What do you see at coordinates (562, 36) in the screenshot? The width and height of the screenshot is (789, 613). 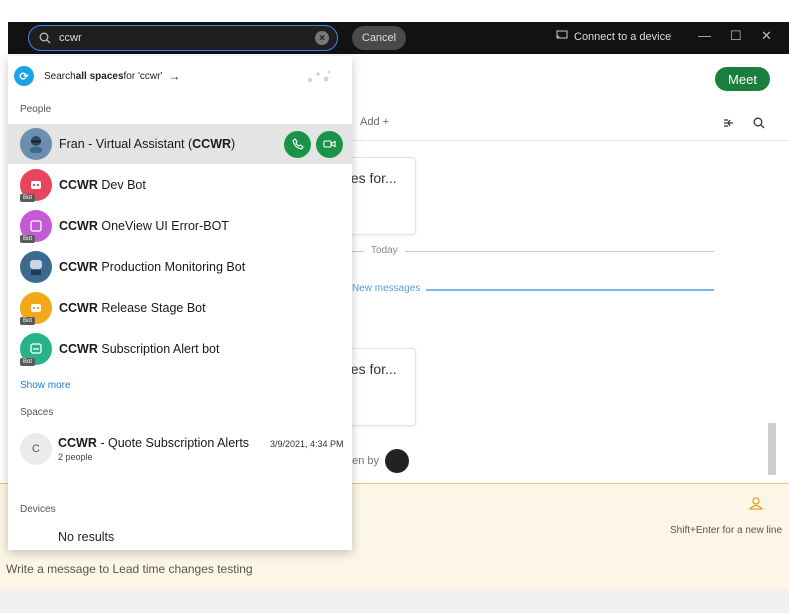 I see `cast-icon` at bounding box center [562, 36].